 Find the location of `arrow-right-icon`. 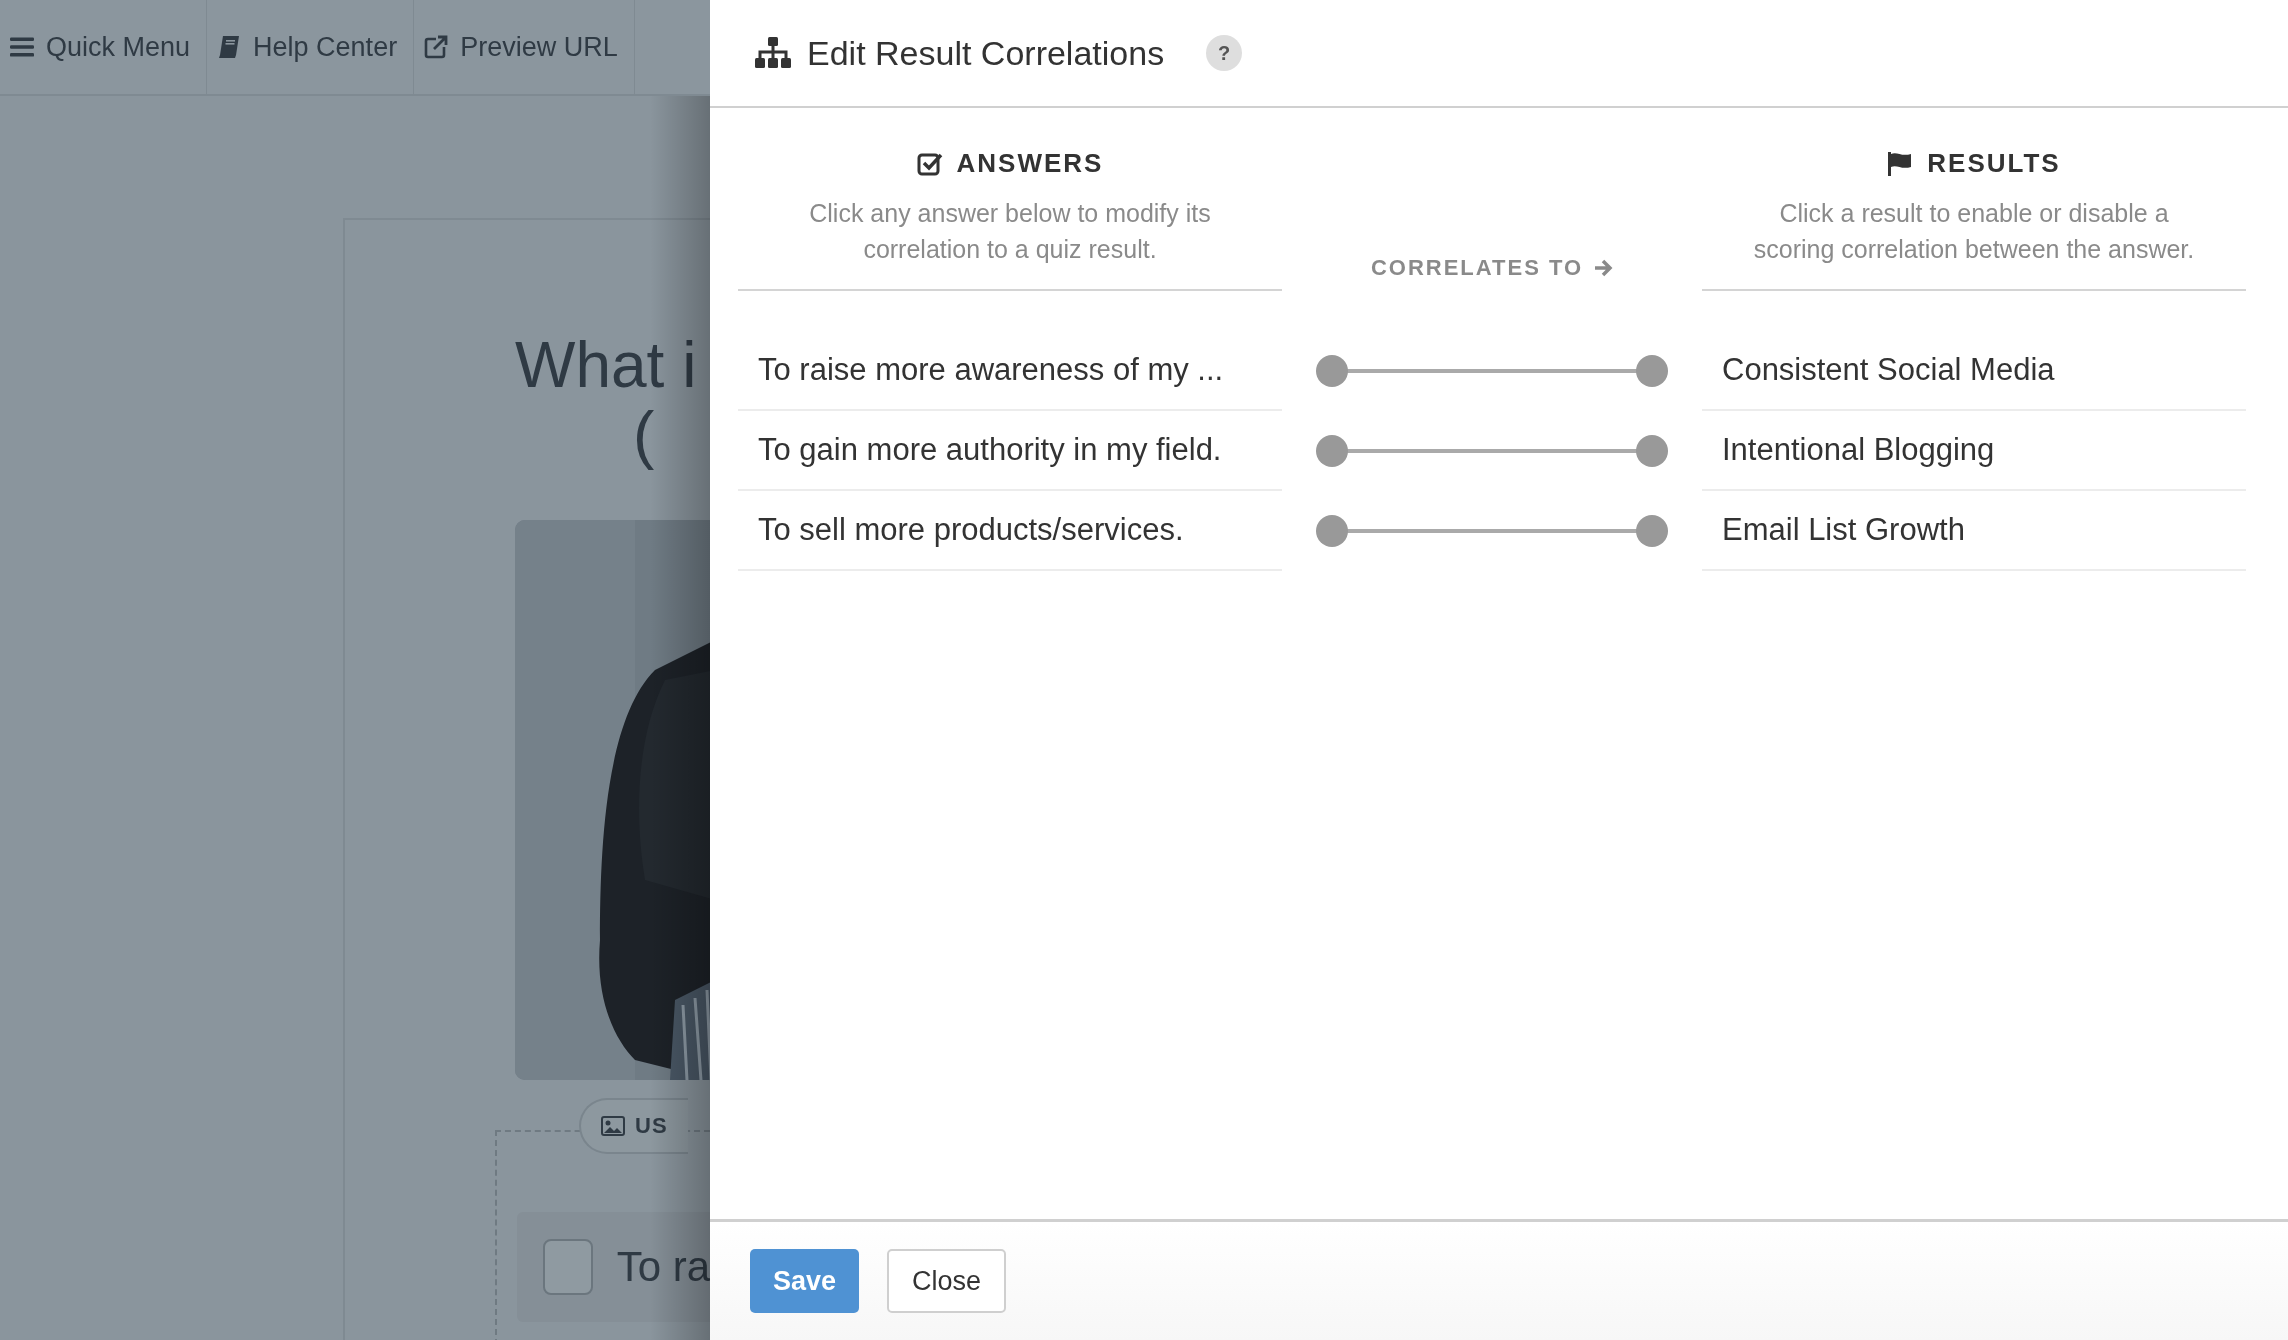

arrow-right-icon is located at coordinates (1603, 268).